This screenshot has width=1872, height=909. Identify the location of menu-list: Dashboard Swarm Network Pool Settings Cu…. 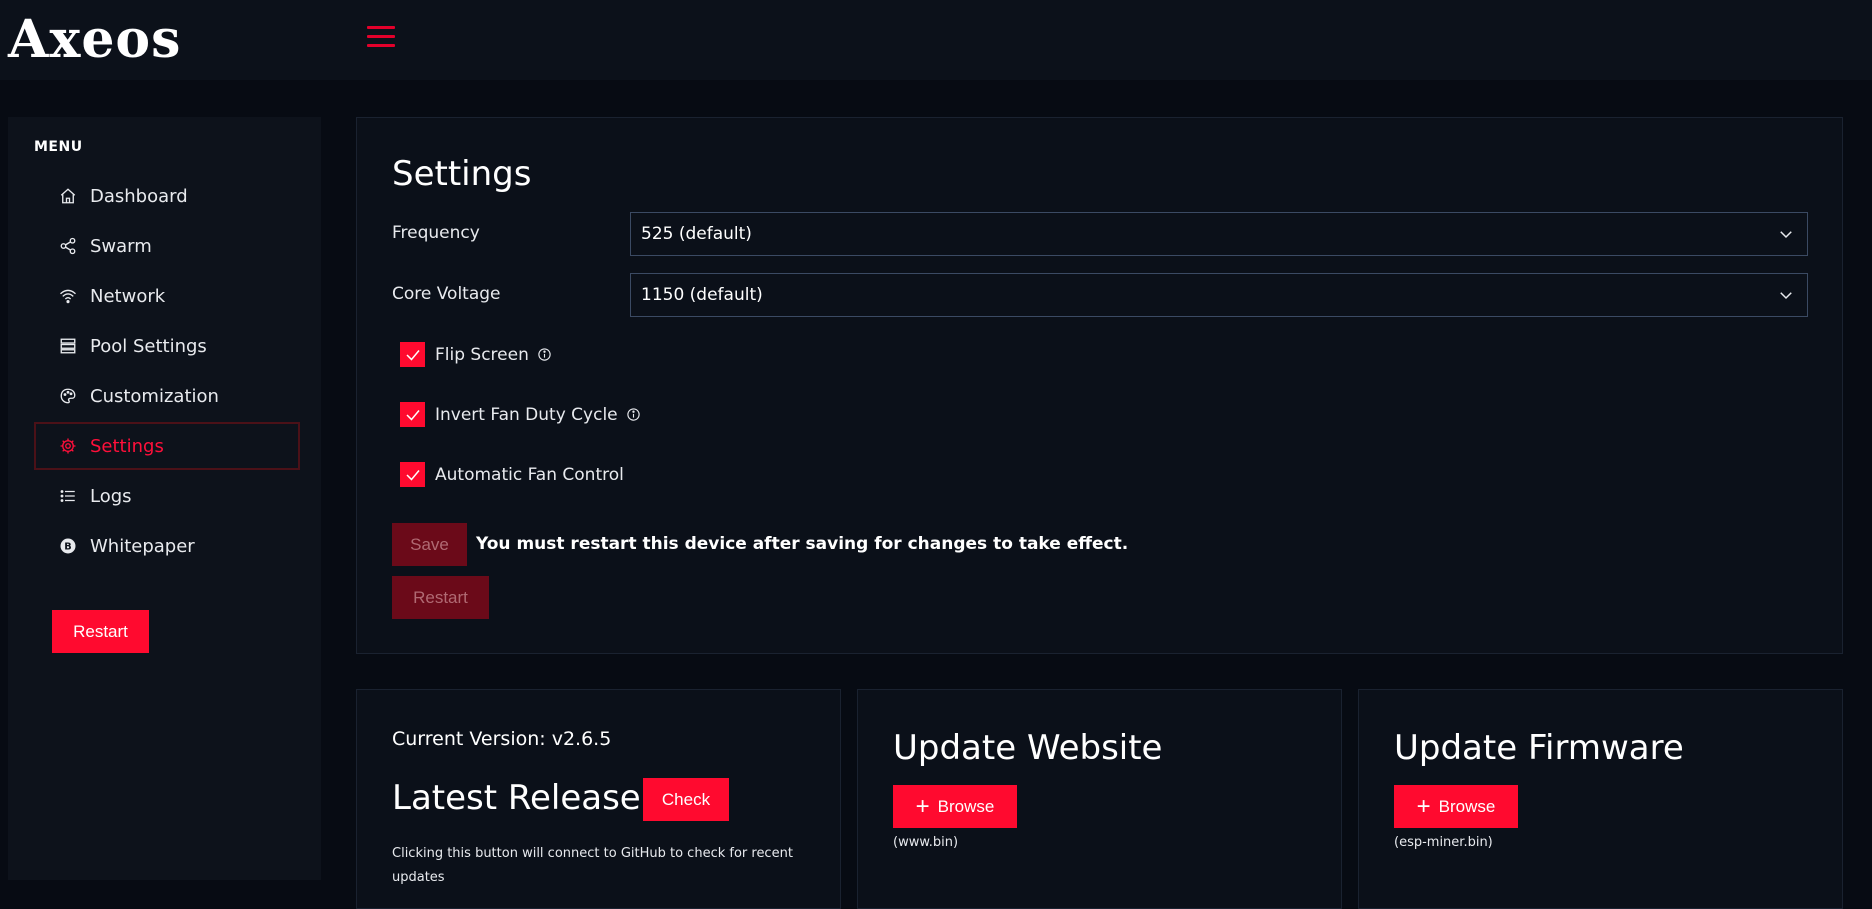
(167, 372).